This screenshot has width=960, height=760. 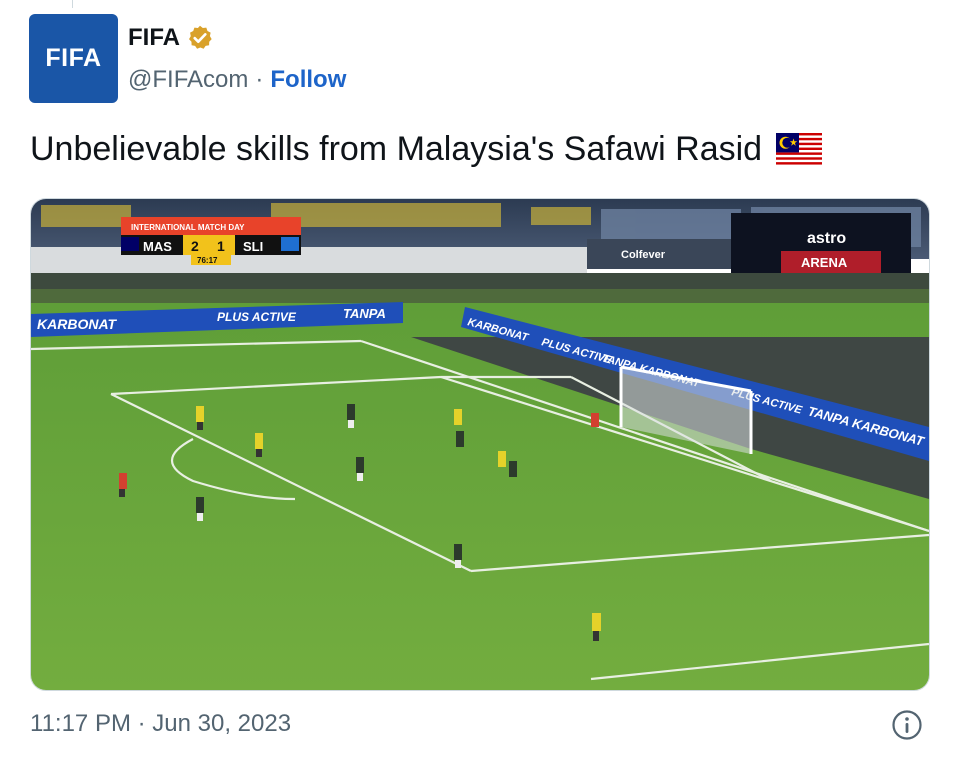 I want to click on avatar-logo-text: FIFA, so click(x=73, y=58).